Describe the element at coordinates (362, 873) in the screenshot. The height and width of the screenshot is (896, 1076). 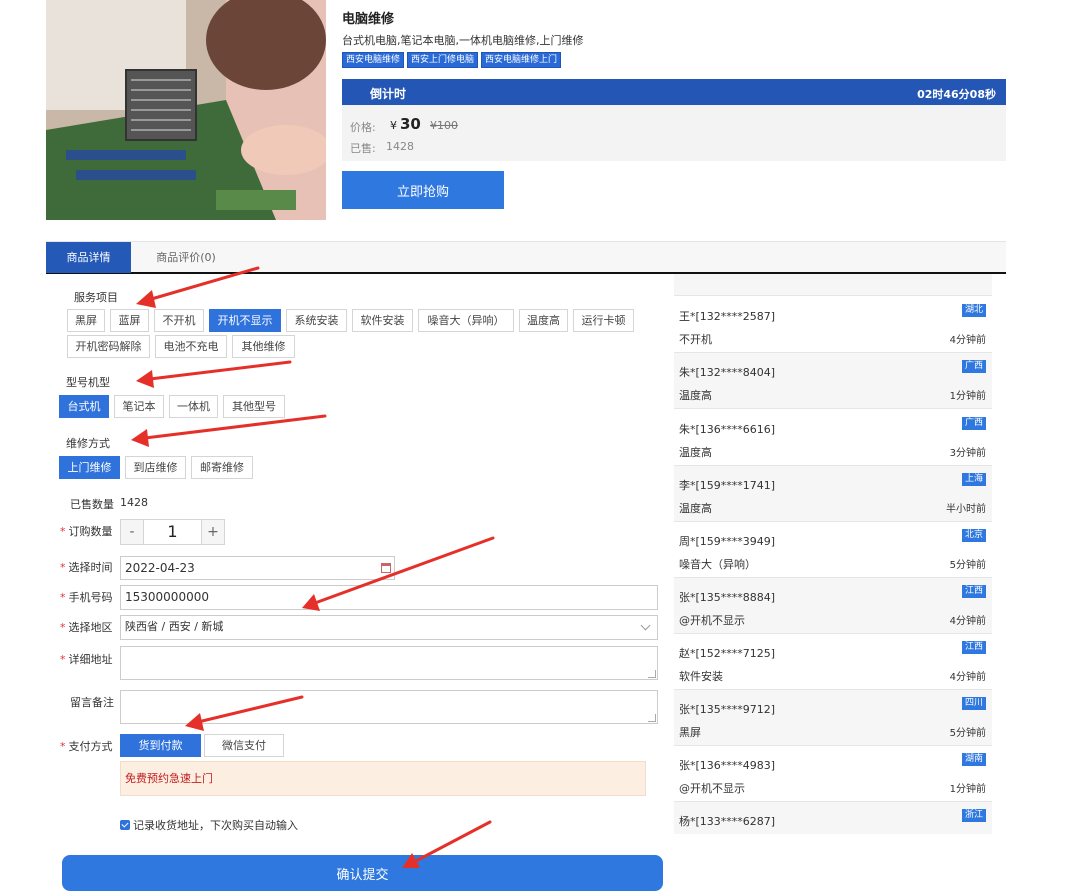
I see `submit-button: 确认提交` at that location.